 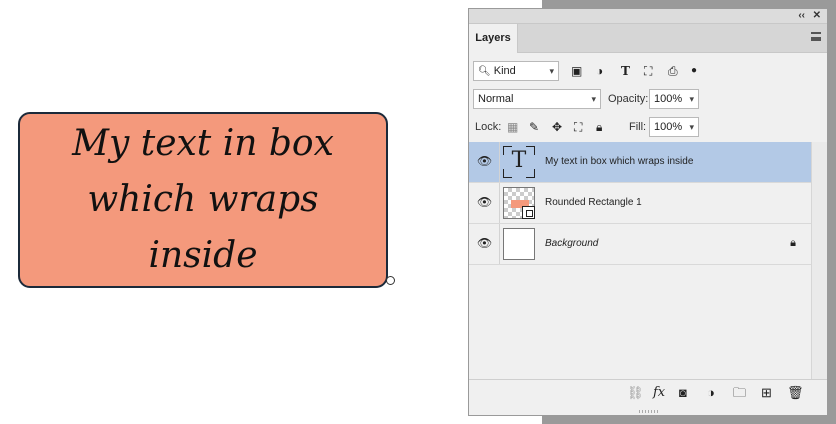 What do you see at coordinates (648, 16) in the screenshot?
I see `panel-title-strip: ‹‹ ✕` at bounding box center [648, 16].